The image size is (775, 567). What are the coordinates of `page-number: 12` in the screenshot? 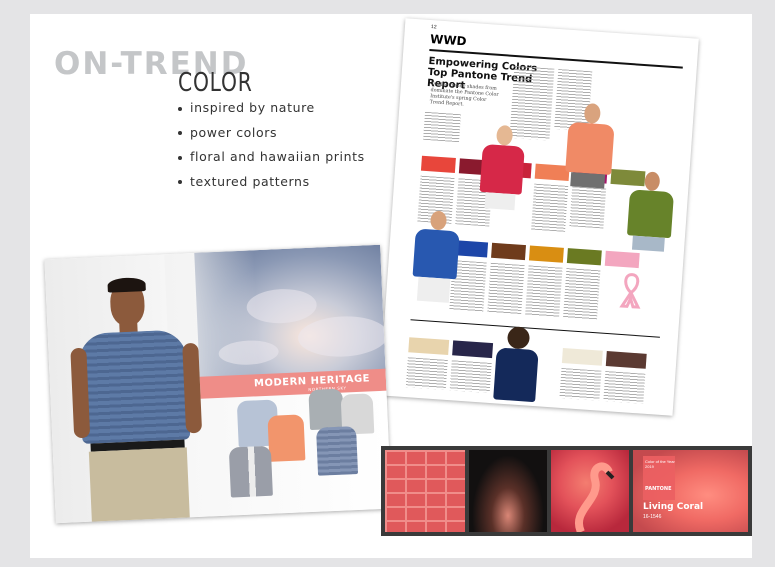 It's located at (433, 27).